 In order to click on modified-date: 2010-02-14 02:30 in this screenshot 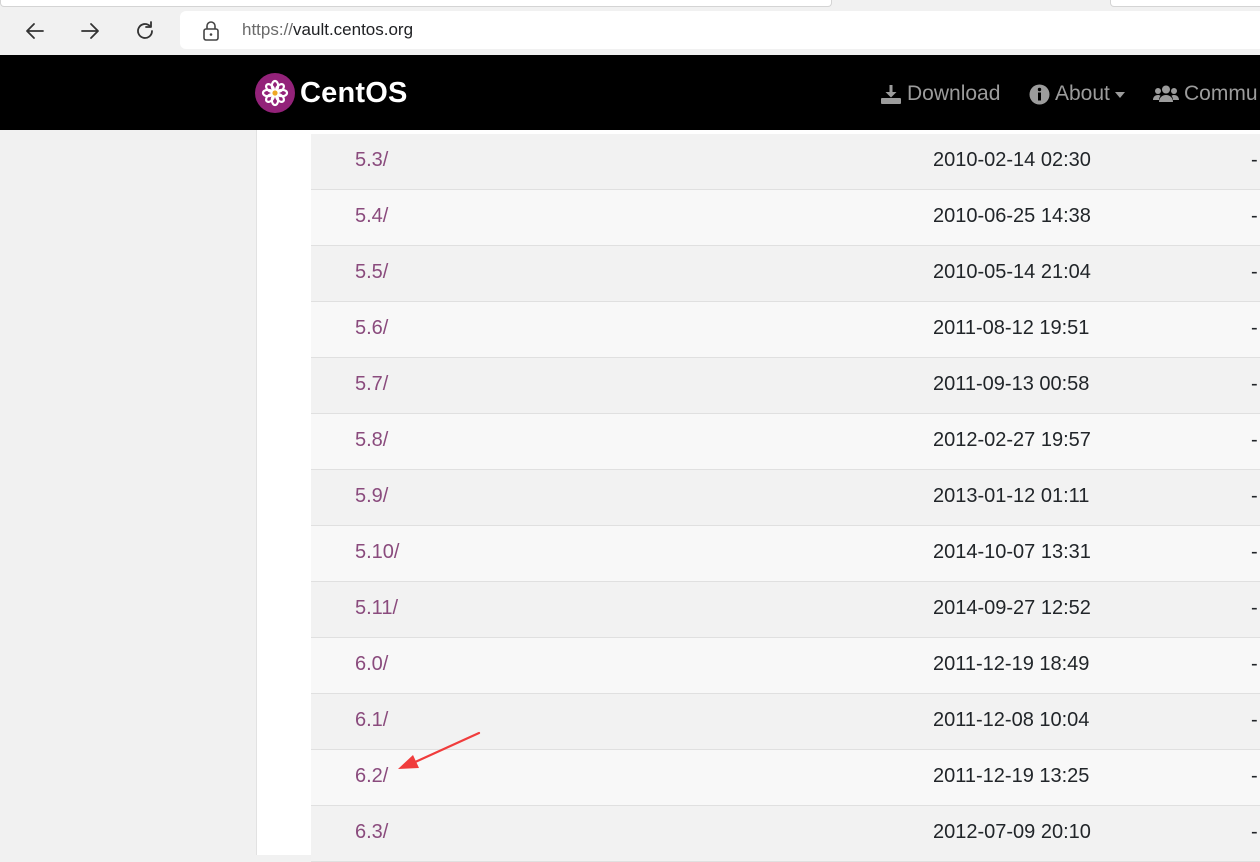, I will do `click(1012, 160)`.